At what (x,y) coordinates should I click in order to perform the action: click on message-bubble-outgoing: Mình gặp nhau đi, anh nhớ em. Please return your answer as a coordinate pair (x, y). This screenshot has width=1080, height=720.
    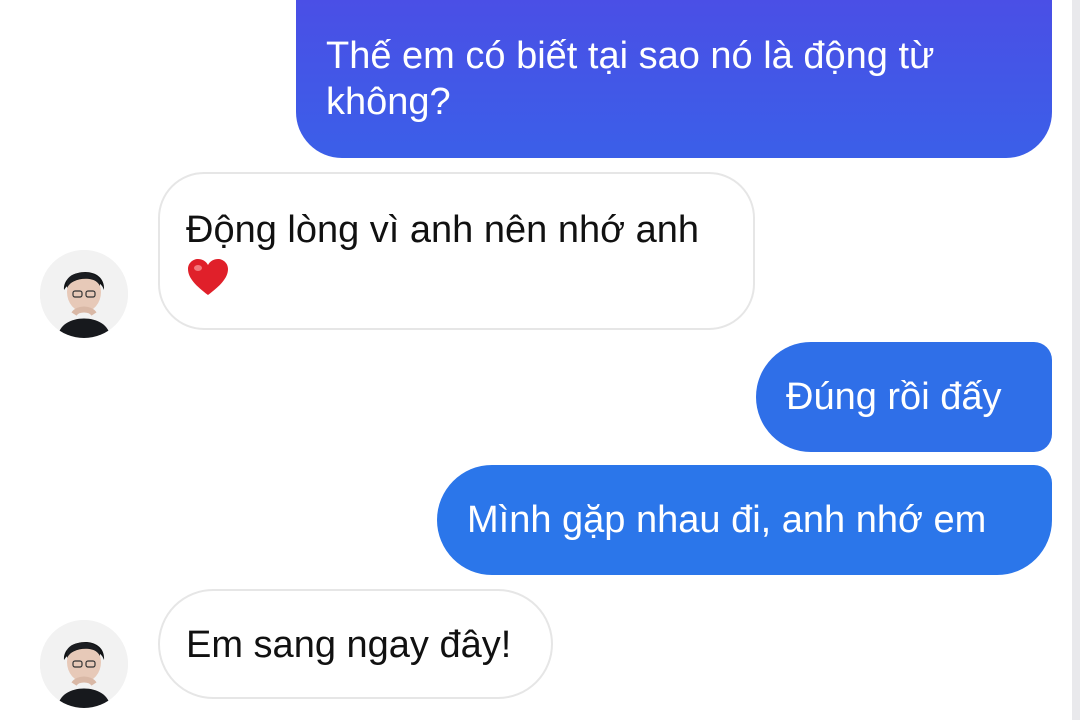
    Looking at the image, I should click on (744, 520).